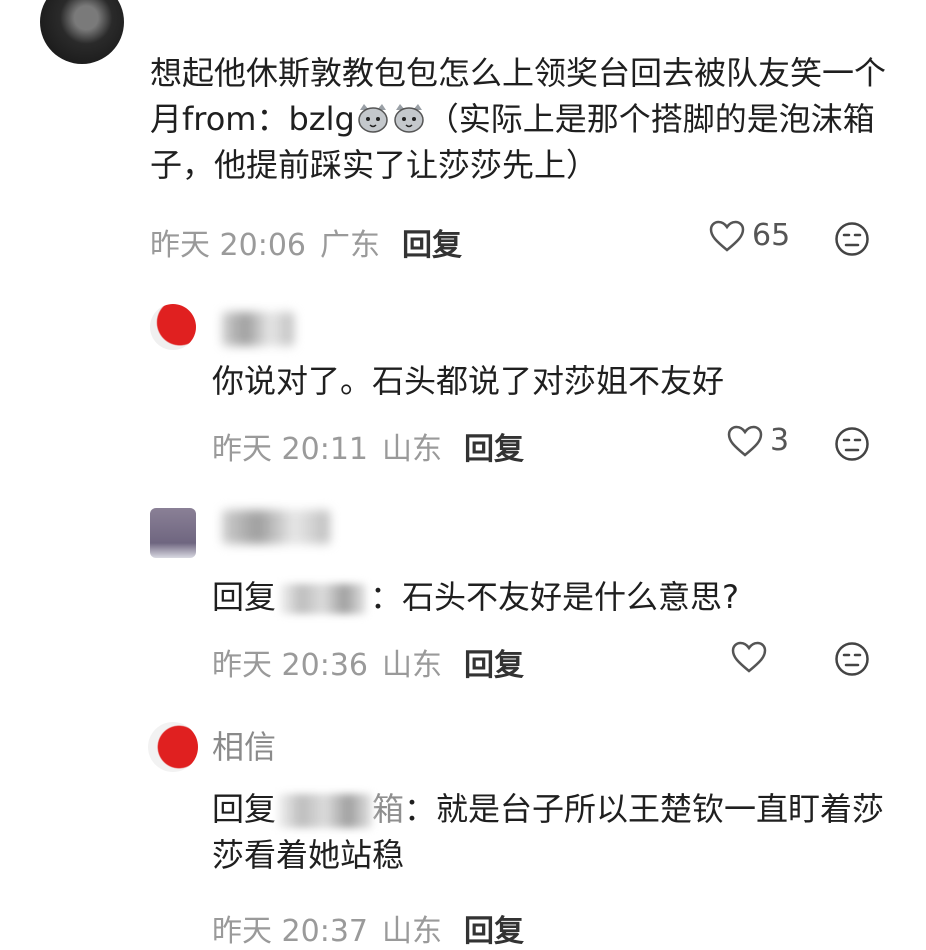 The image size is (926, 950). I want to click on comment-text: 你说对了。石头都说了对莎姐不友好, so click(468, 381).